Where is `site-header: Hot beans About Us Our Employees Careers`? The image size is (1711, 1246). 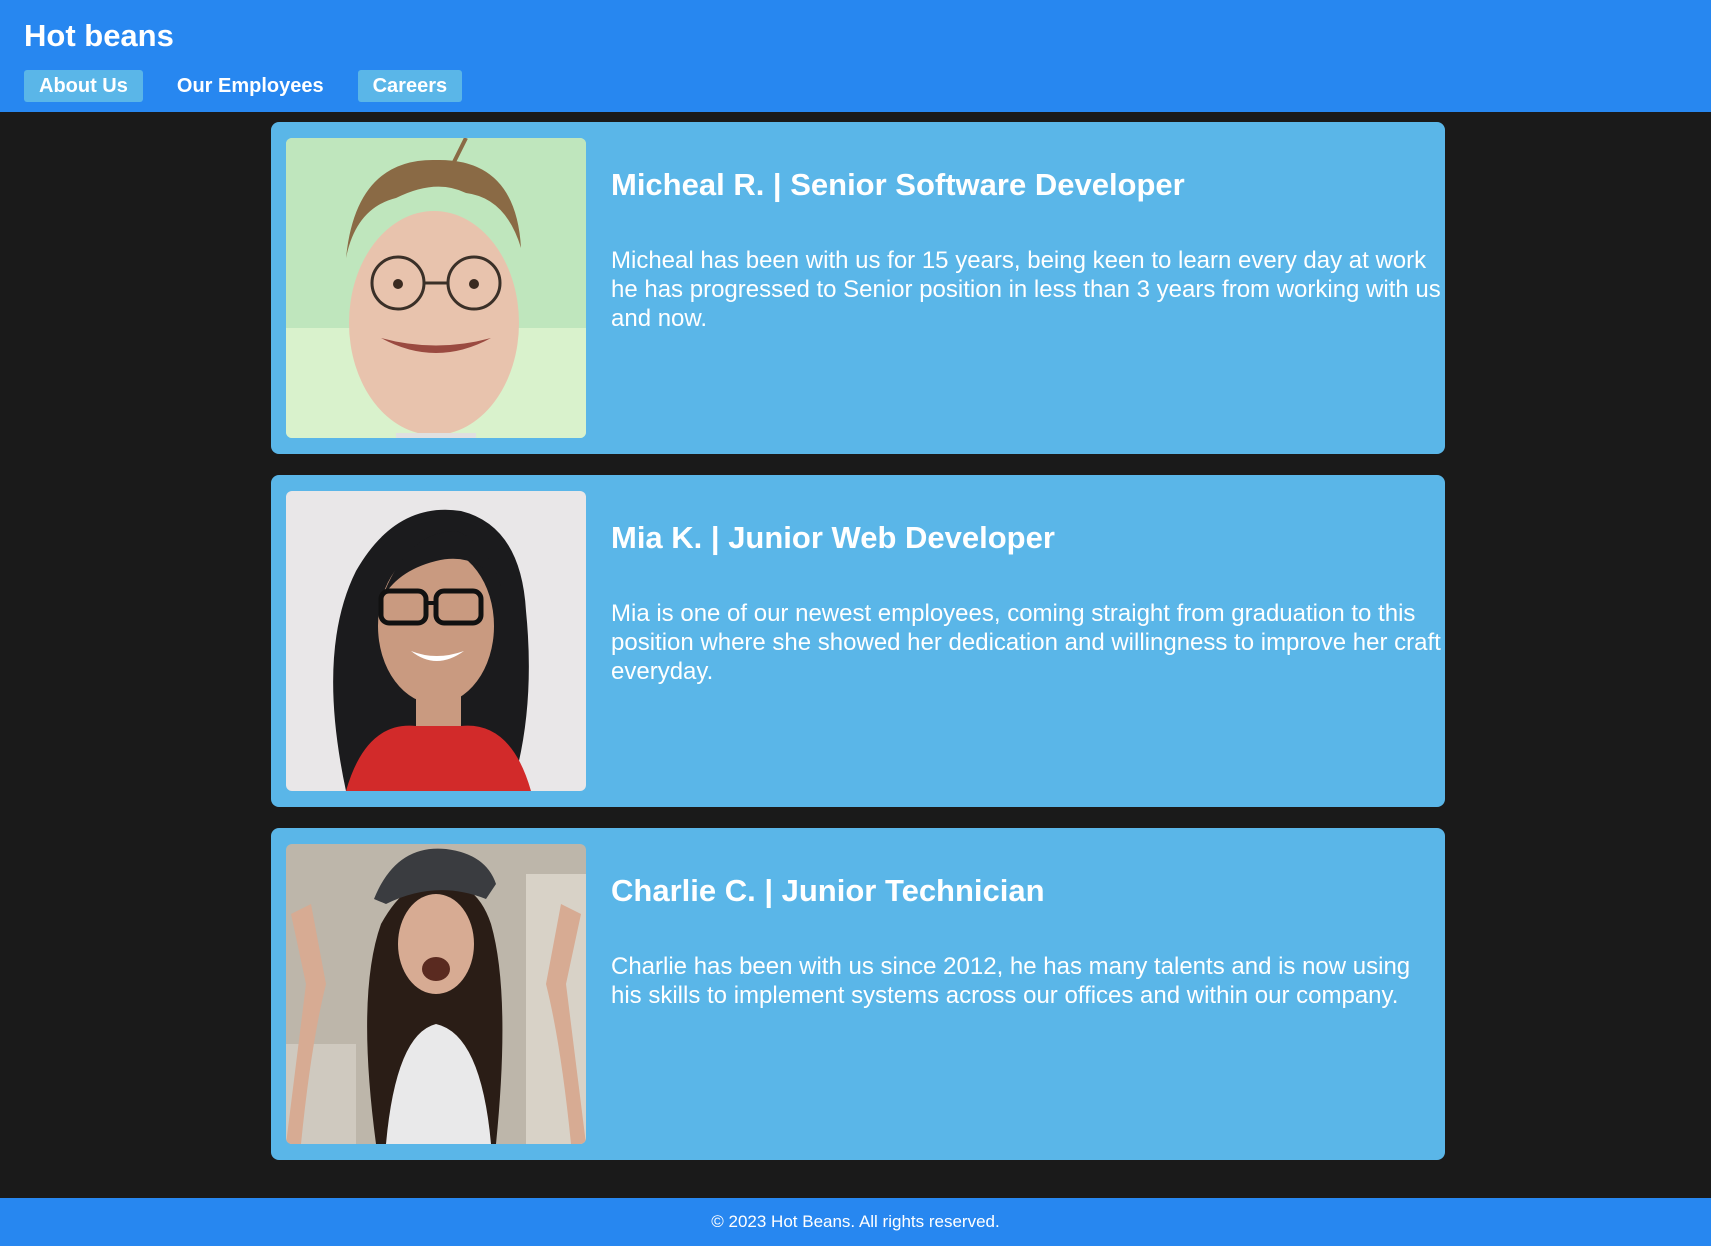
site-header: Hot beans About Us Our Employees Careers is located at coordinates (855, 56).